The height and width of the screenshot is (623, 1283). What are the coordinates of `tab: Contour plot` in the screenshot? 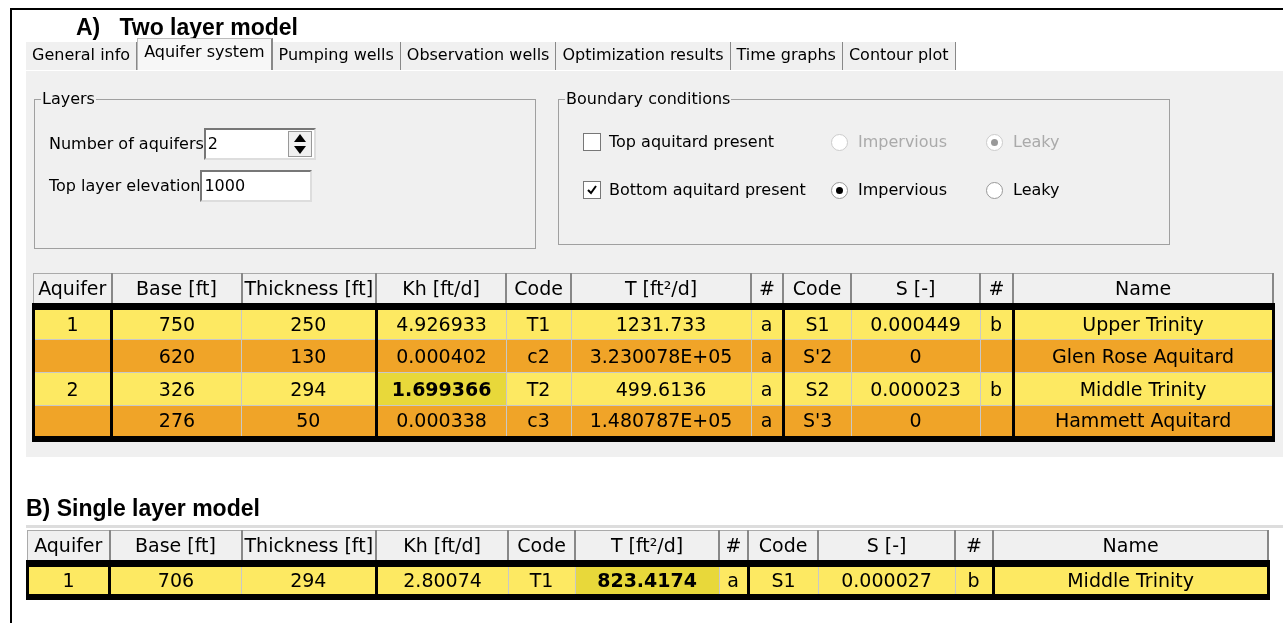 It's located at (899, 56).